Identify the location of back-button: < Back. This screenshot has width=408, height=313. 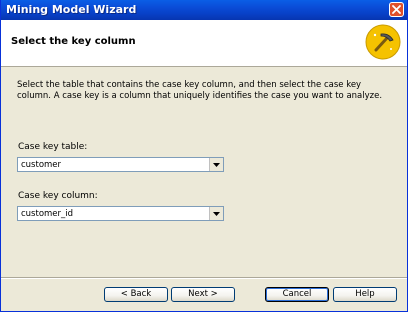
(136, 294).